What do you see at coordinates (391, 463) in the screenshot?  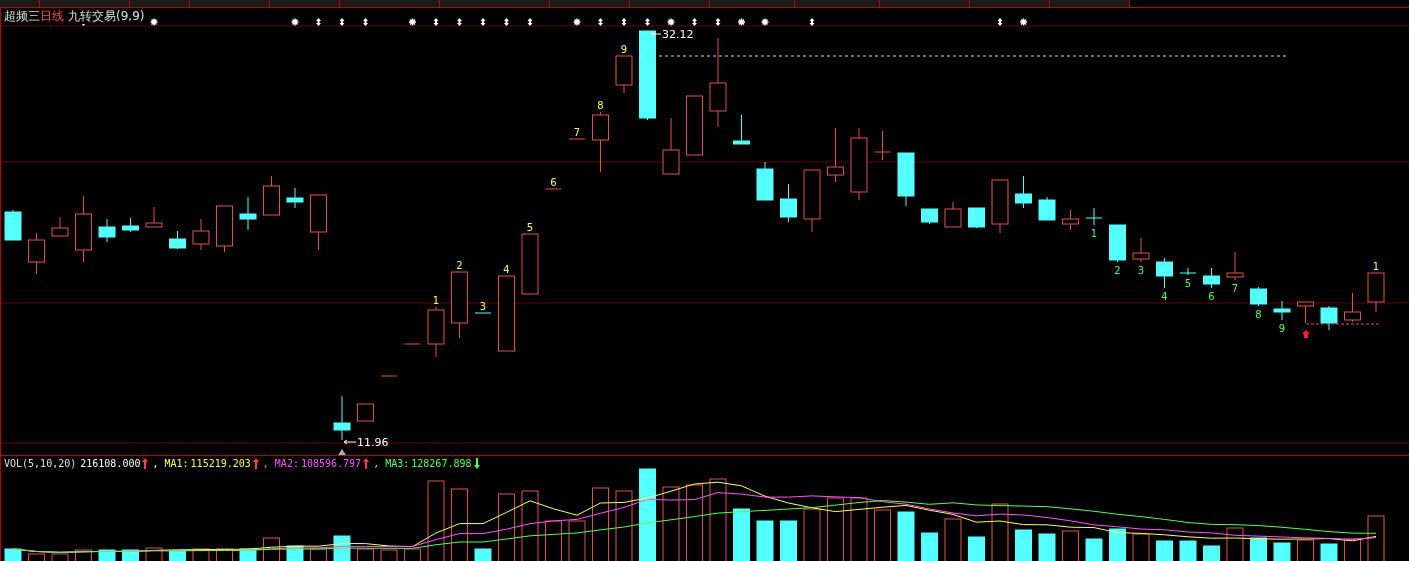 I see `ma-label: , MA3:` at bounding box center [391, 463].